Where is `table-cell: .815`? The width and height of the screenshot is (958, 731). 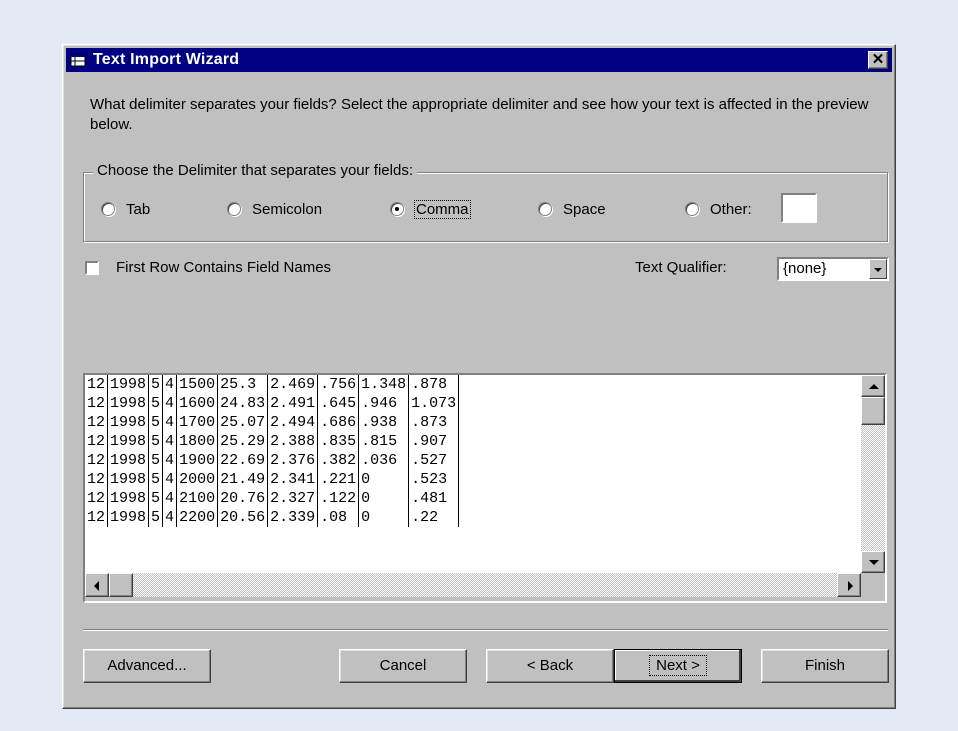 table-cell: .815 is located at coordinates (384, 441).